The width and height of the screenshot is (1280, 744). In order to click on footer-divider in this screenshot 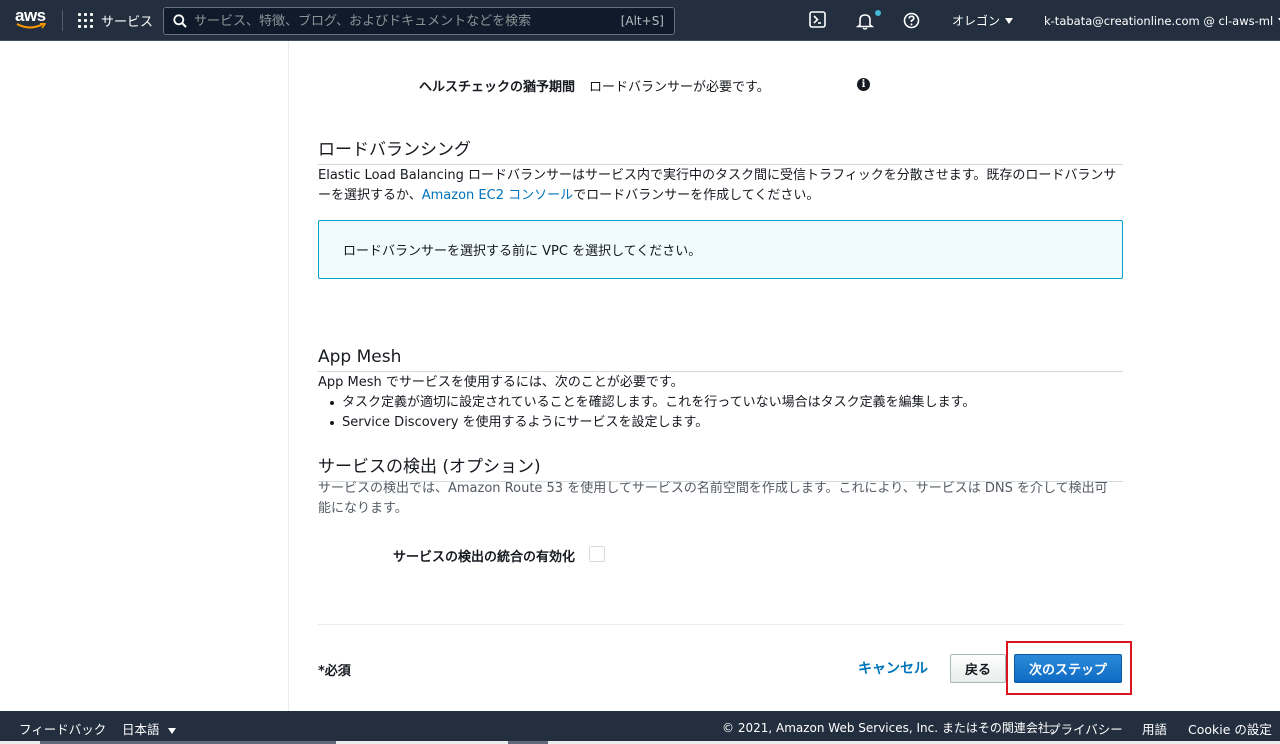, I will do `click(720, 624)`.